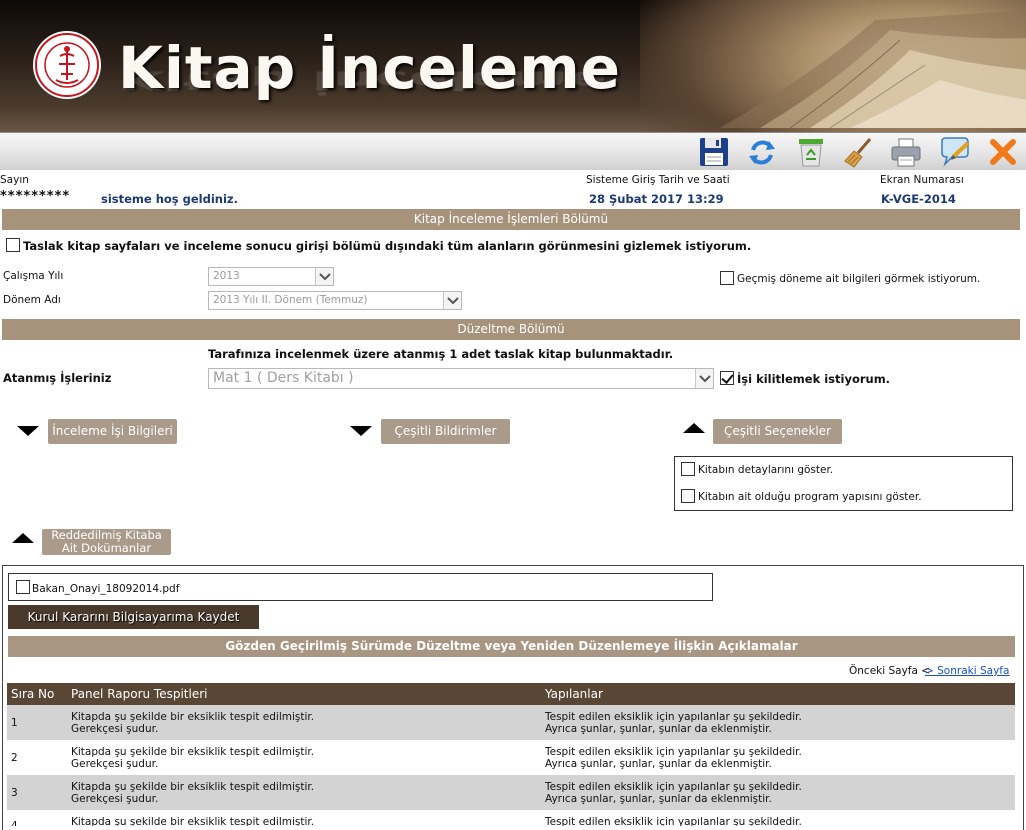 The height and width of the screenshot is (830, 1026). What do you see at coordinates (106, 548) in the screenshot?
I see `rejected-docs-line2: Ait Dokümanlar` at bounding box center [106, 548].